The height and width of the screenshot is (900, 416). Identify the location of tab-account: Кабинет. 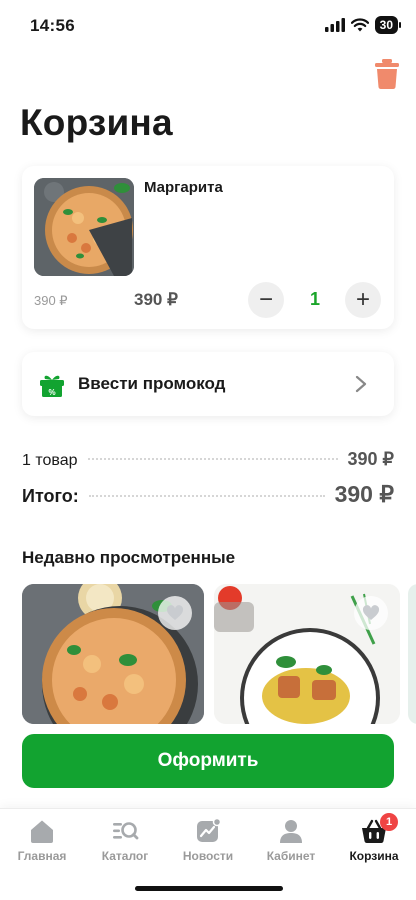
(291, 840).